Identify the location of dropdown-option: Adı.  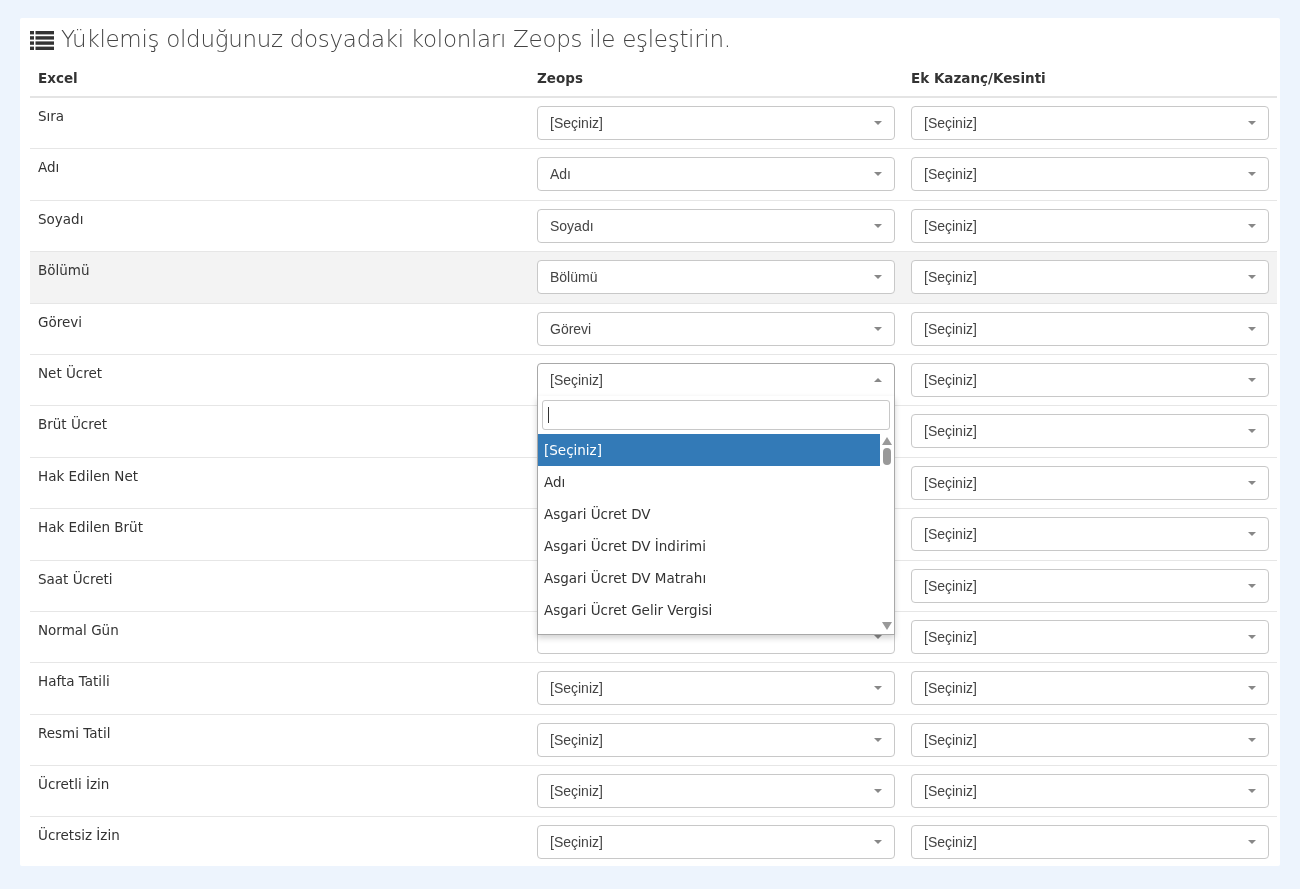
(709, 481).